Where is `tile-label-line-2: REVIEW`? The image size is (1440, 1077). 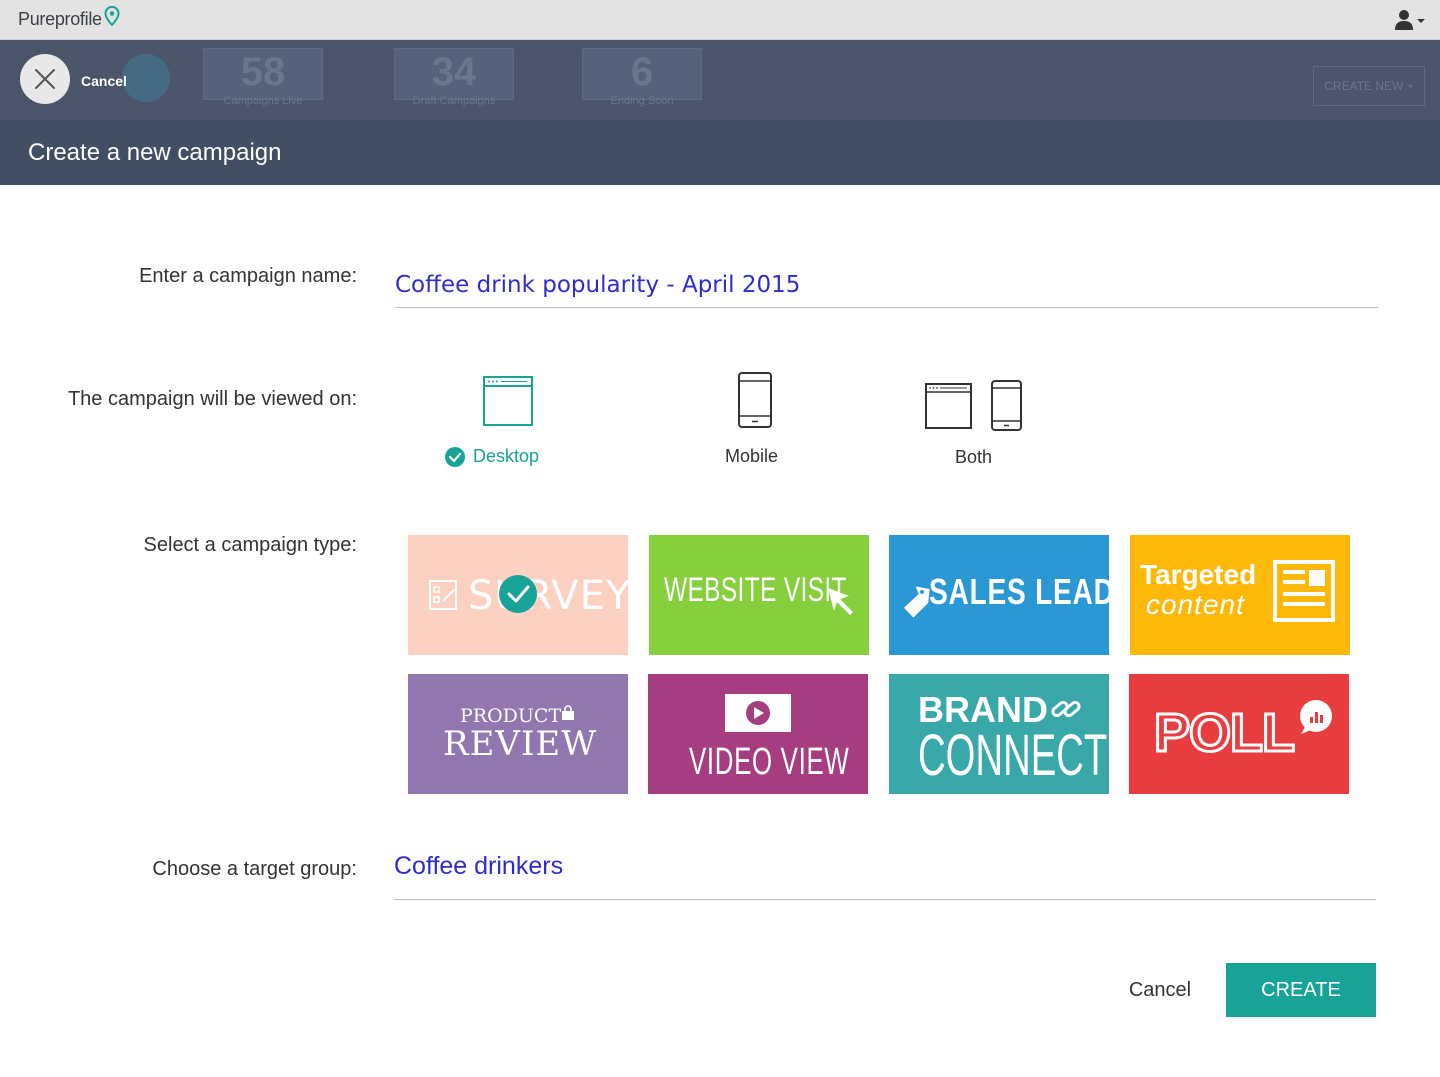
tile-label-line-2: REVIEW is located at coordinates (520, 744).